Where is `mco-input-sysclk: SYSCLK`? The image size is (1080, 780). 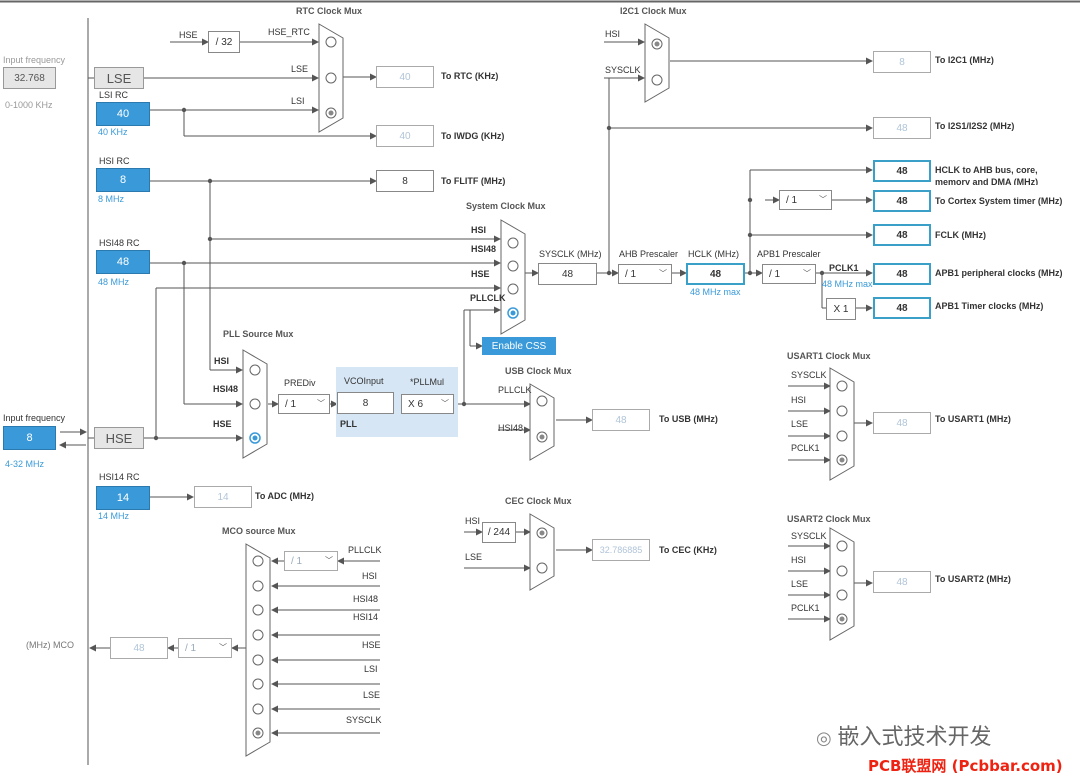 mco-input-sysclk: SYSCLK is located at coordinates (364, 720).